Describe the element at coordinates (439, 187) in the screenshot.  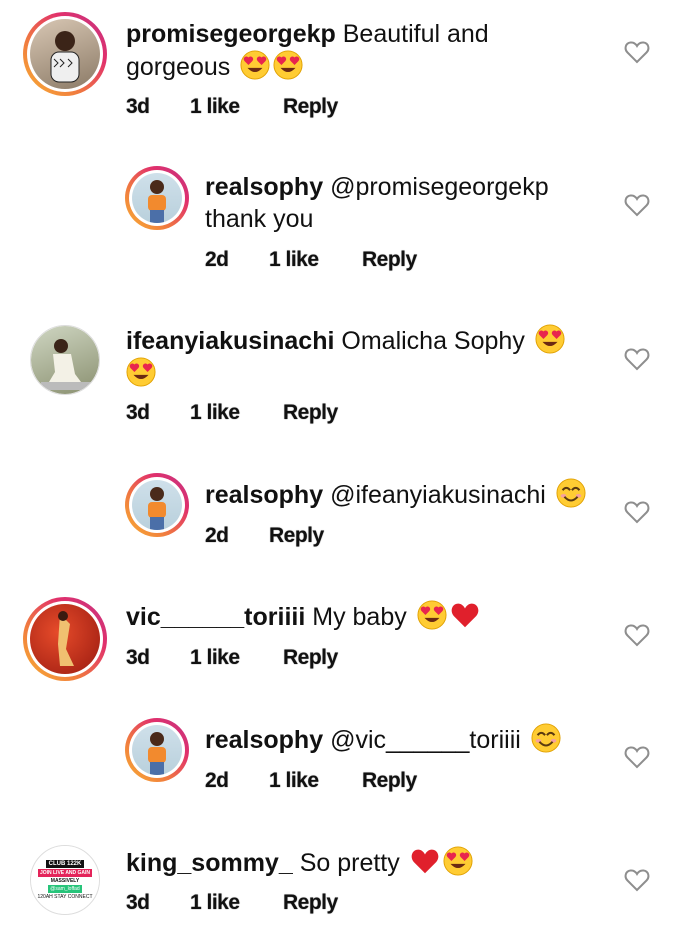
I see `comment-body: @promisegeorgekp` at that location.